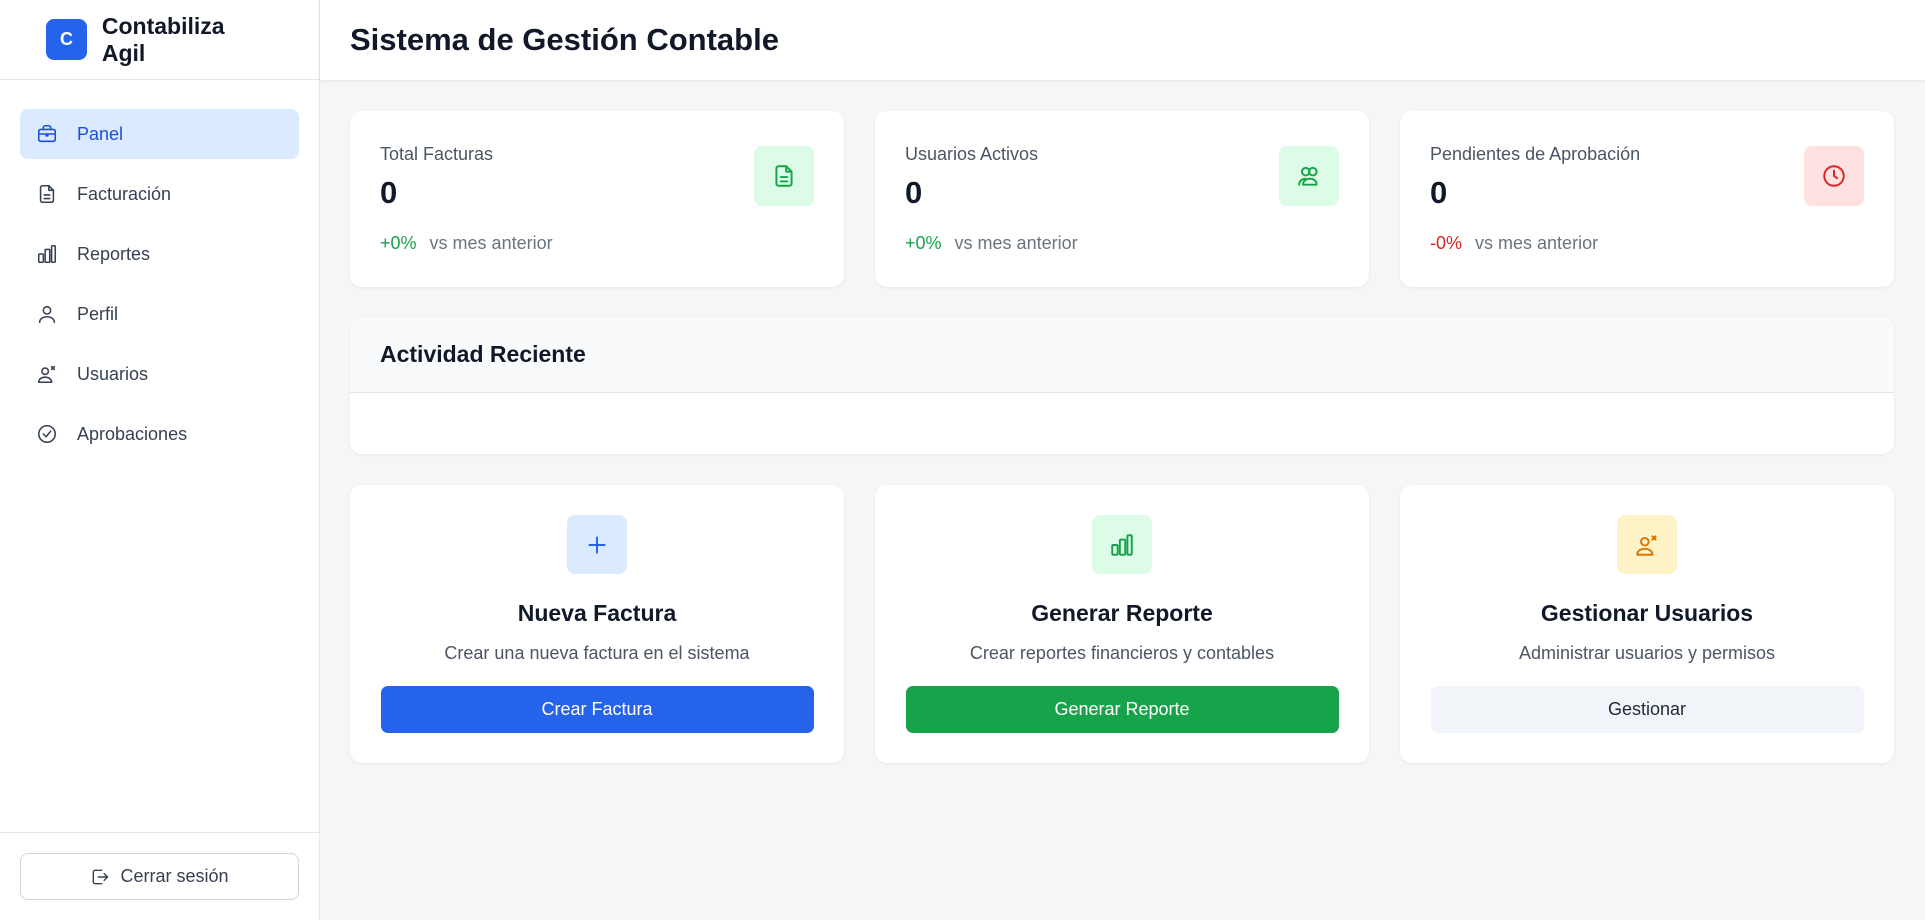  Describe the element at coordinates (159, 374) in the screenshot. I see `sidebar-item-usuarios: Usuarios` at that location.